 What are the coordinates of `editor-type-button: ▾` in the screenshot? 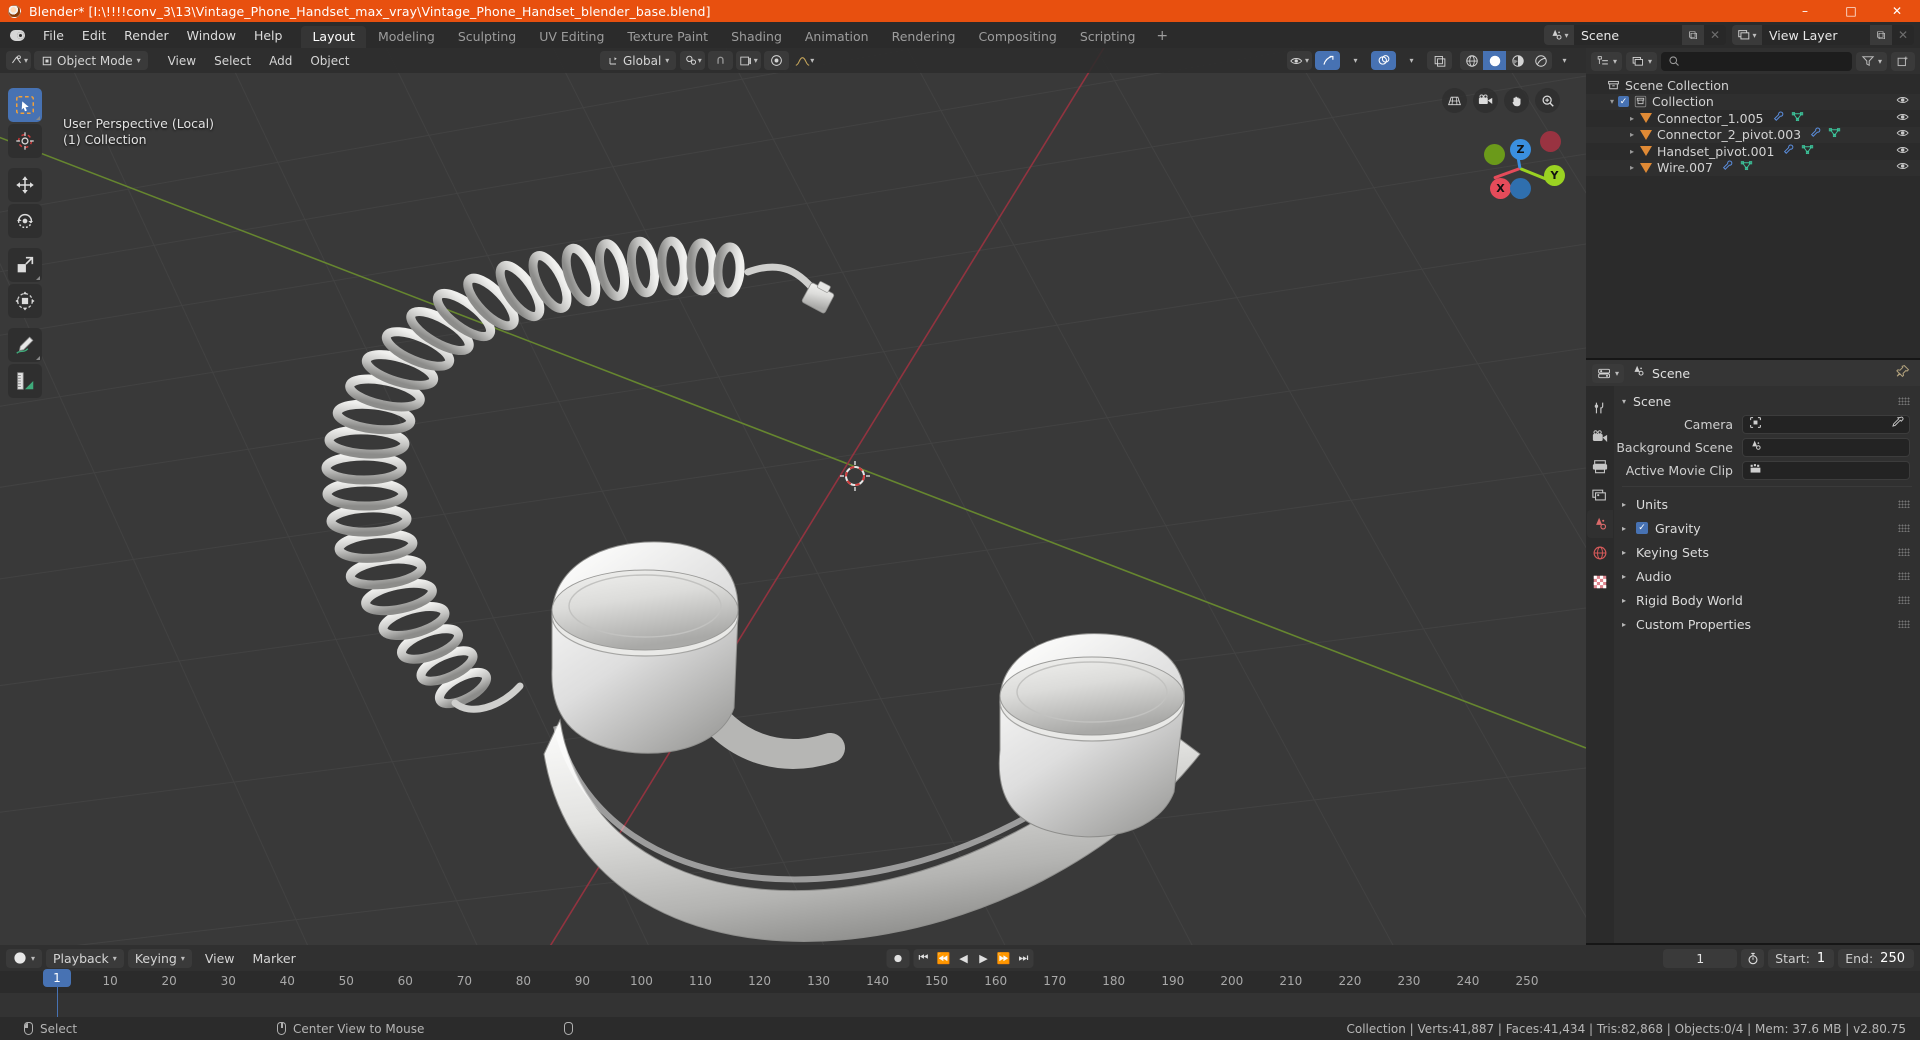 It's located at (18, 60).